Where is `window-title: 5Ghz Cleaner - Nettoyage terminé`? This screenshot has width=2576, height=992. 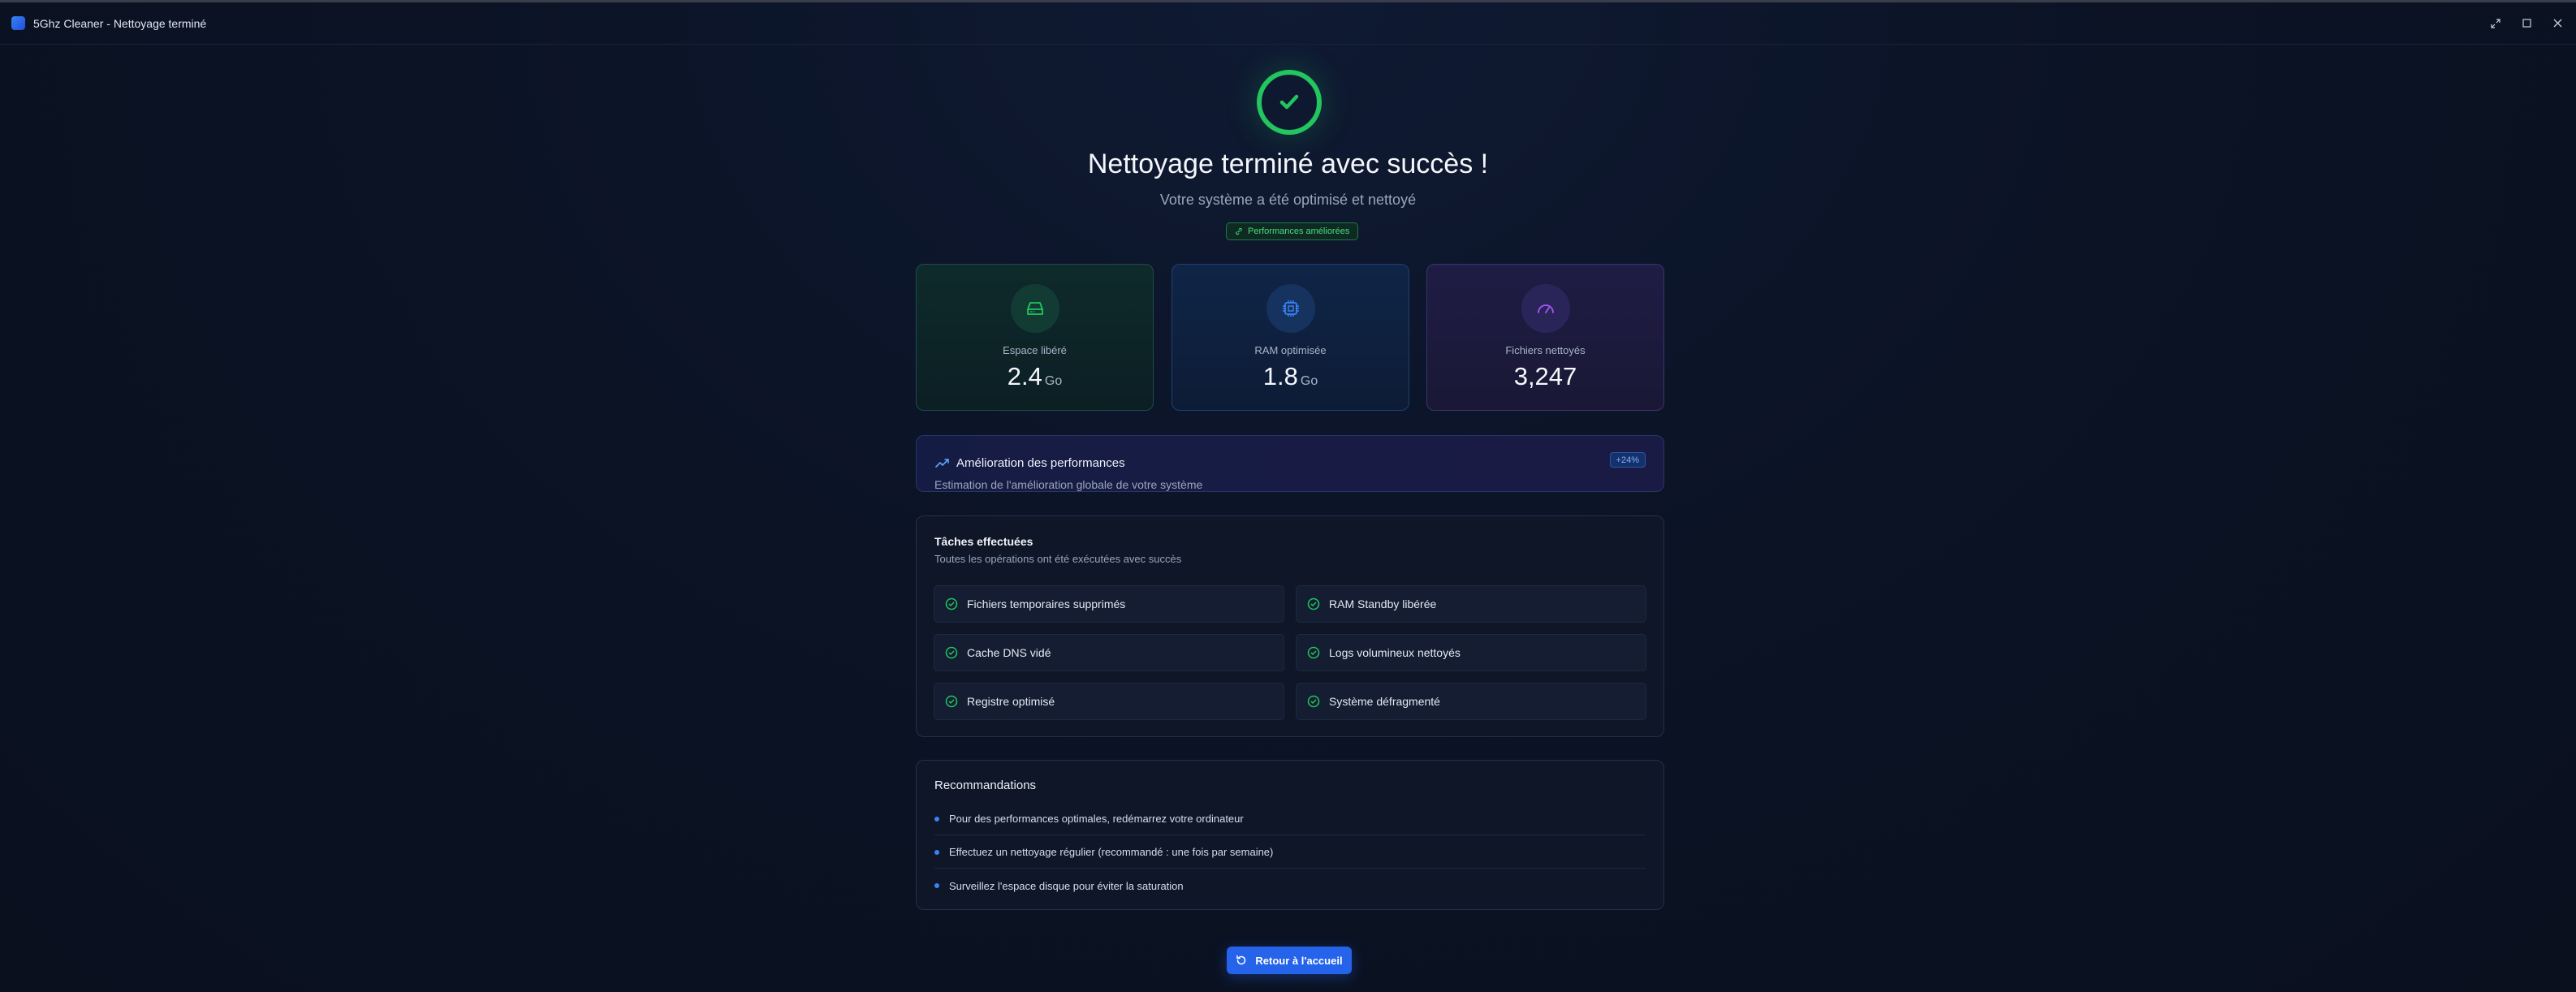 window-title: 5Ghz Cleaner - Nettoyage terminé is located at coordinates (120, 23).